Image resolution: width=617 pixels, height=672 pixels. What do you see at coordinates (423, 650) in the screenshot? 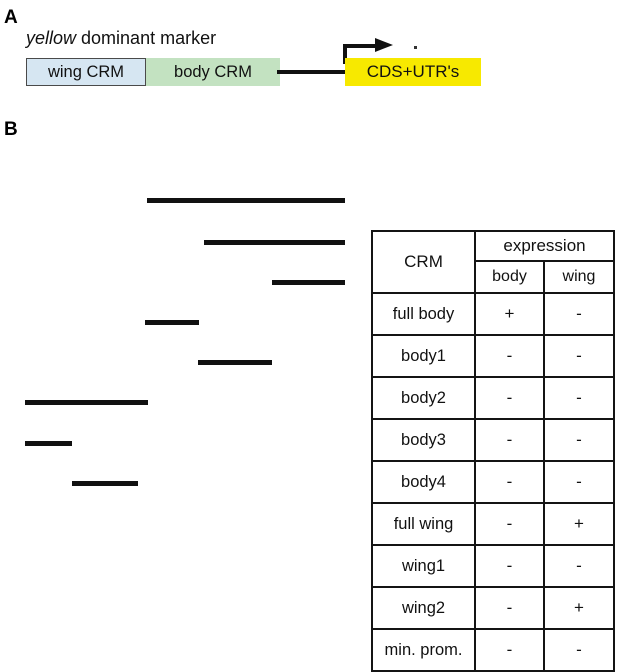
I see `cell-crm-name: min. prom.` at bounding box center [423, 650].